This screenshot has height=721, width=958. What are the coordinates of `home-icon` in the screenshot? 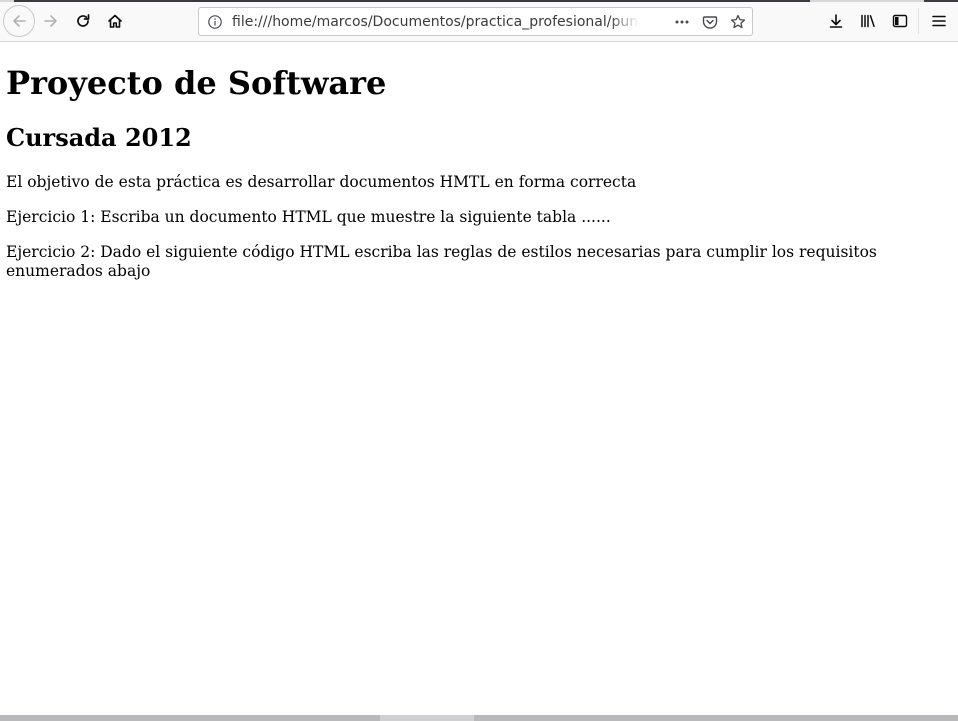 It's located at (115, 21).